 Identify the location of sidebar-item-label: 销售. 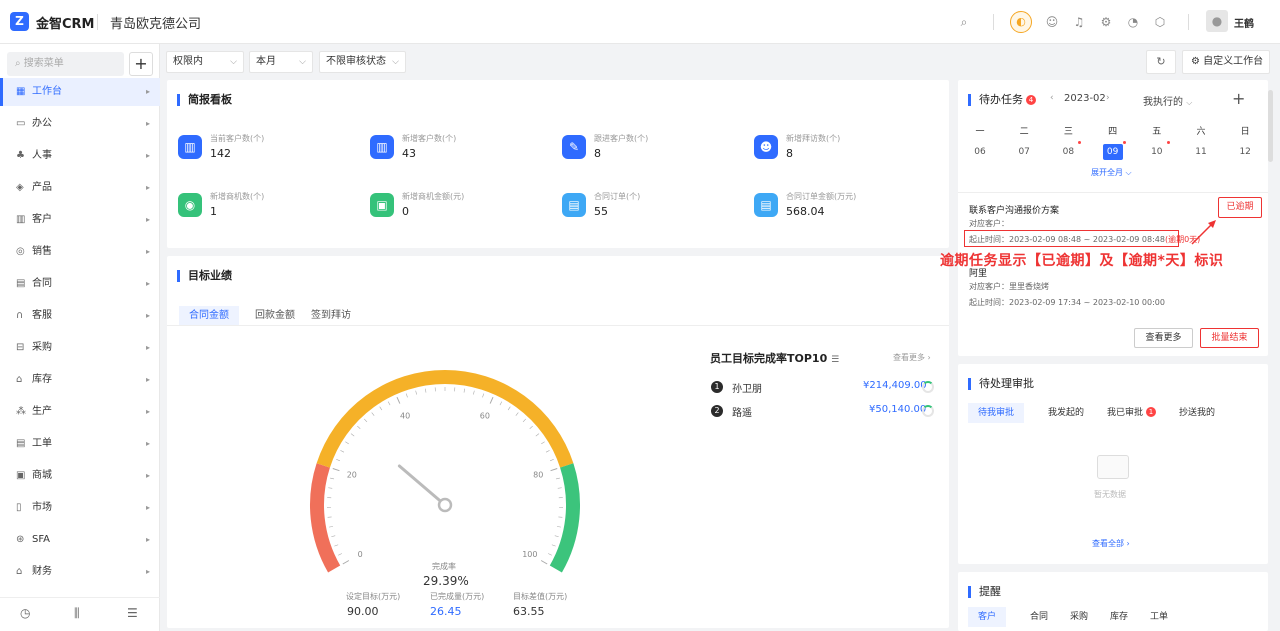
(42, 251).